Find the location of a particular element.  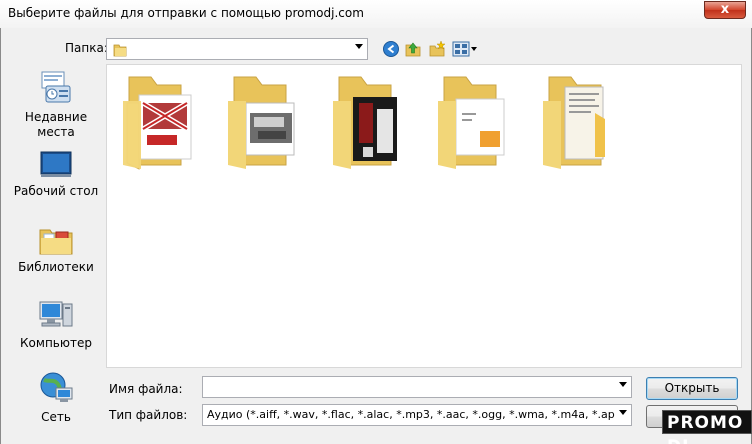

place-computer: Компьютер is located at coordinates (56, 324).